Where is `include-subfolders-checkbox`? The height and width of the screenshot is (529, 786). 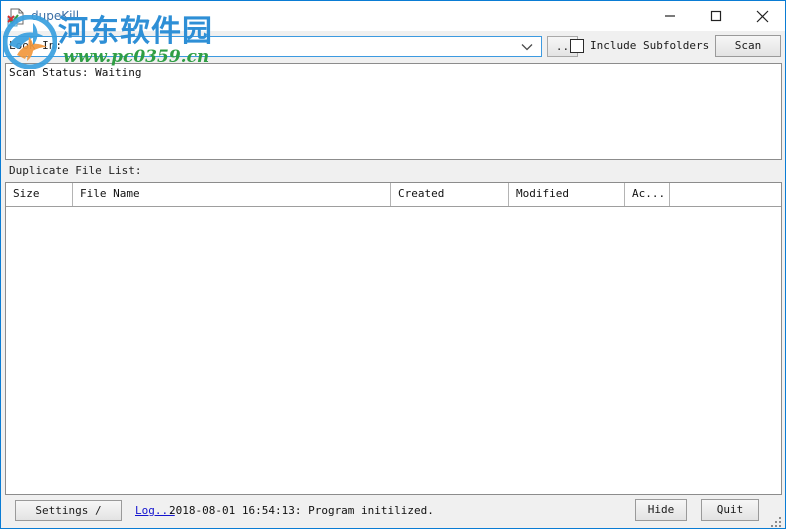
include-subfolders-checkbox is located at coordinates (577, 46).